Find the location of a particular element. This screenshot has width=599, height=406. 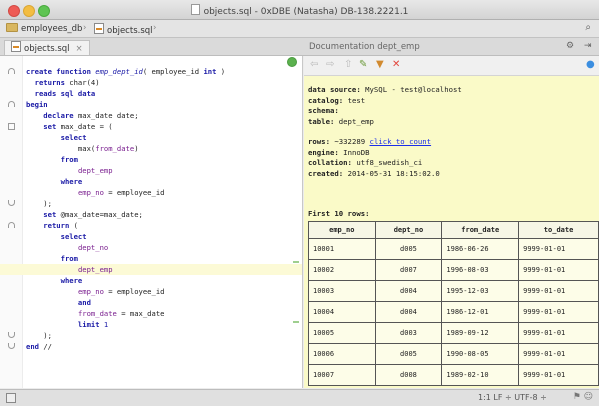

code-line: limit 1 is located at coordinates (151, 324).